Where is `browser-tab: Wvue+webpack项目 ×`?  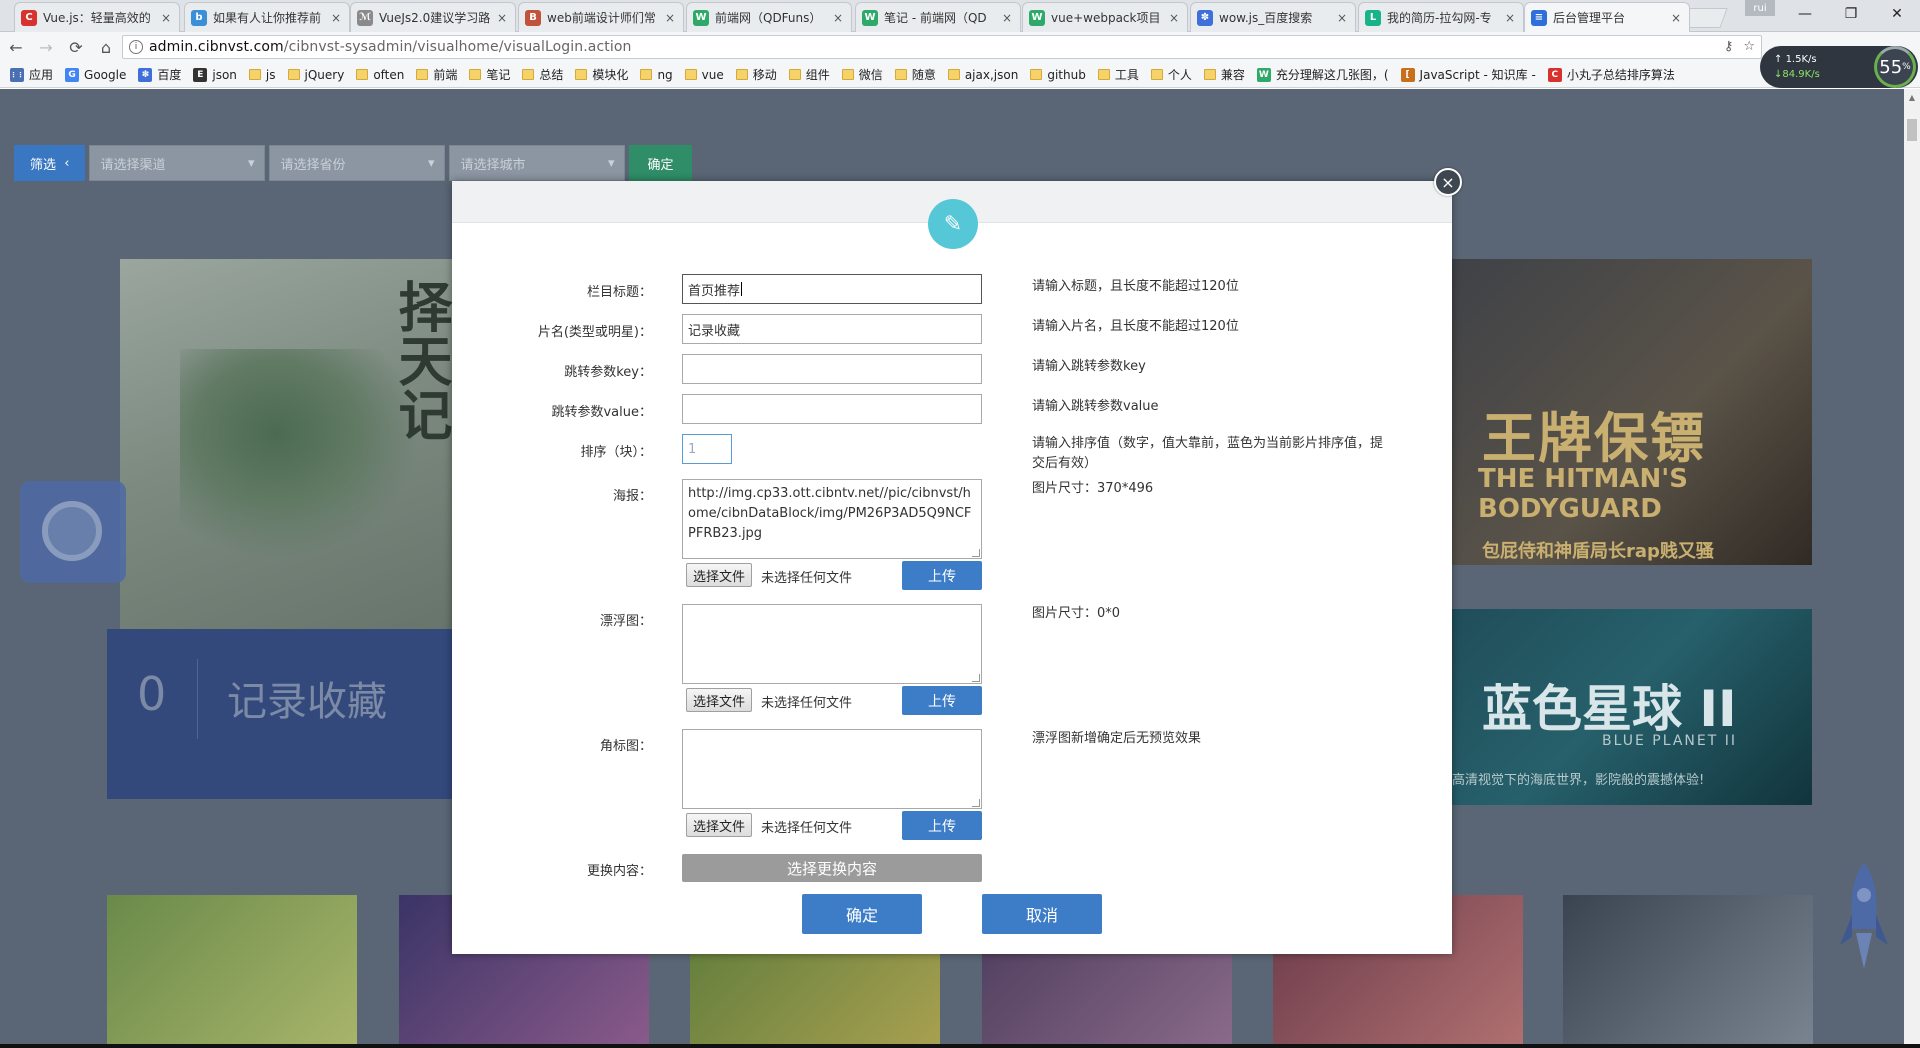 browser-tab: Wvue+webpack项目 × is located at coordinates (1105, 17).